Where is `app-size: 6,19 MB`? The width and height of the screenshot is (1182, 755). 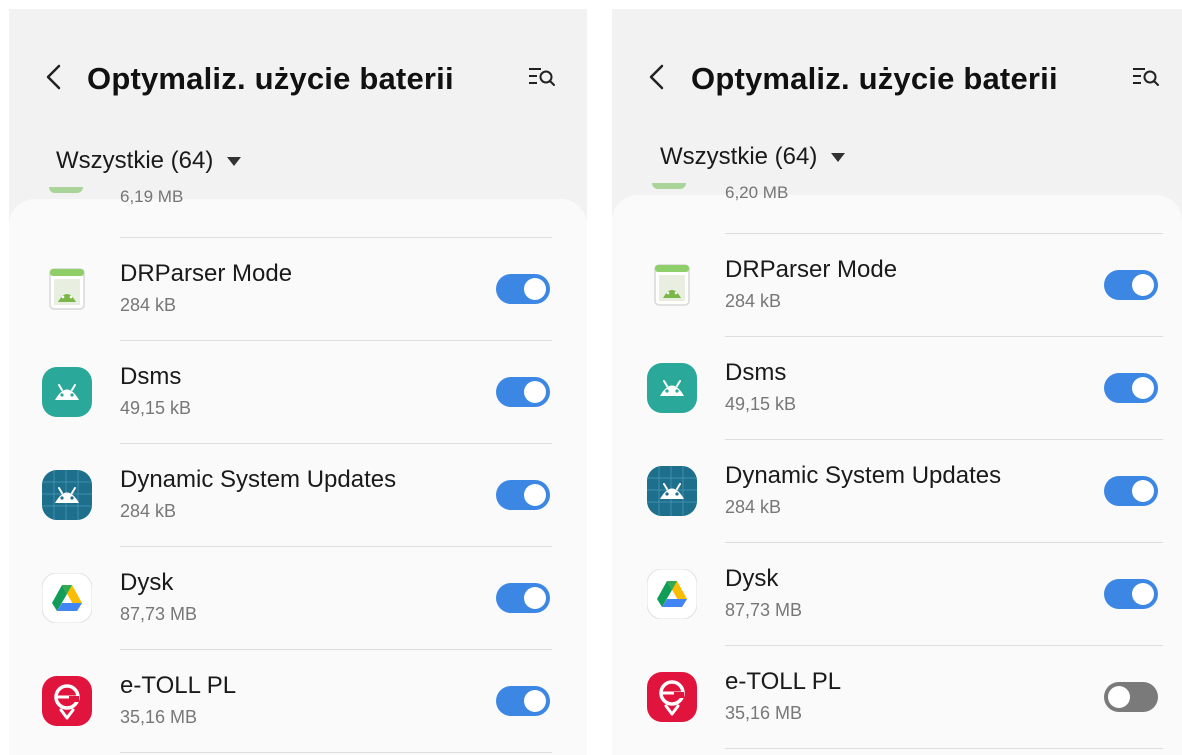 app-size: 6,19 MB is located at coordinates (152, 196).